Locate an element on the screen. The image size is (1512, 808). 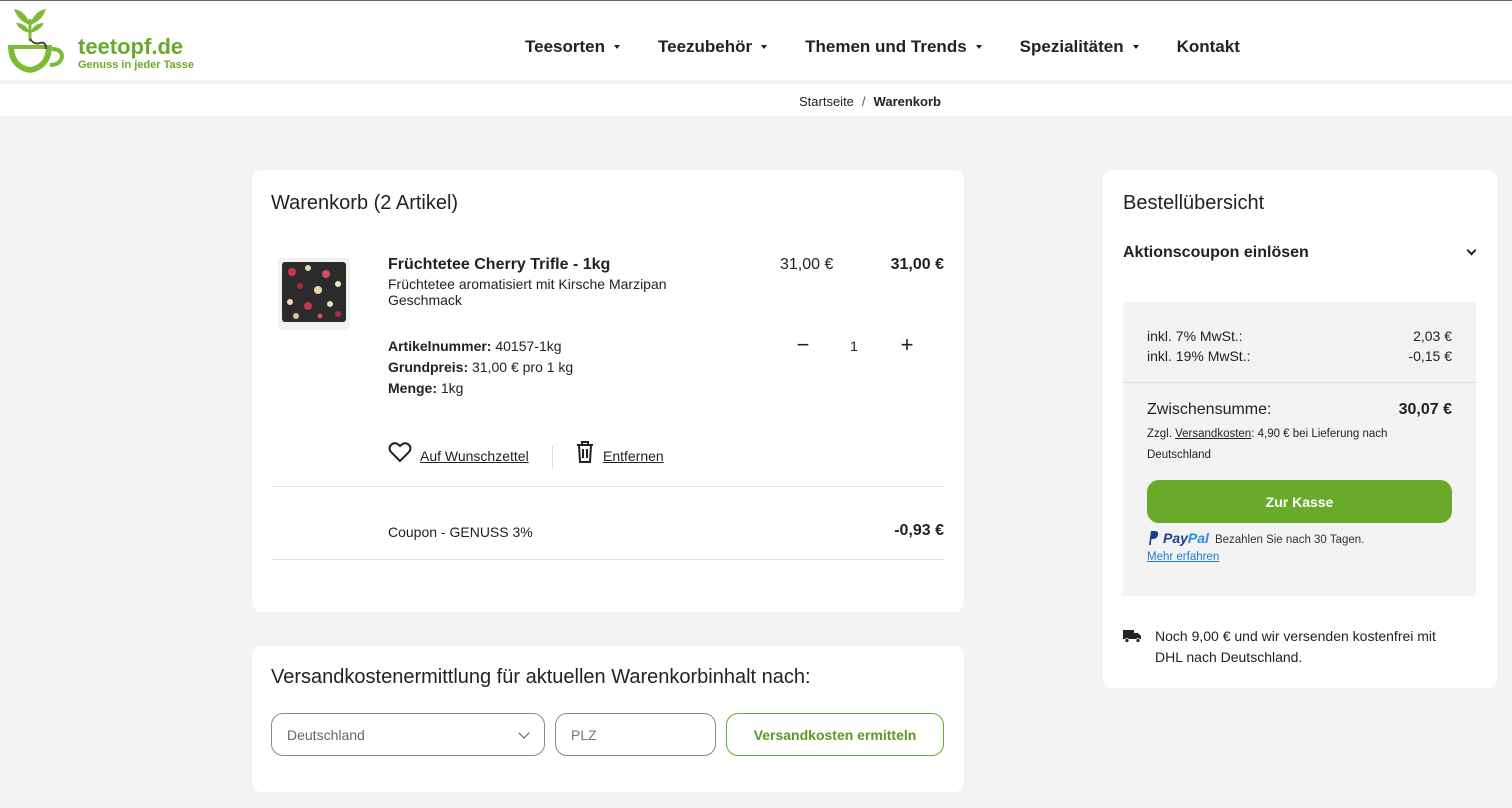
breadcrumb-bar: Startseite / Warenkorb is located at coordinates (756, 98).